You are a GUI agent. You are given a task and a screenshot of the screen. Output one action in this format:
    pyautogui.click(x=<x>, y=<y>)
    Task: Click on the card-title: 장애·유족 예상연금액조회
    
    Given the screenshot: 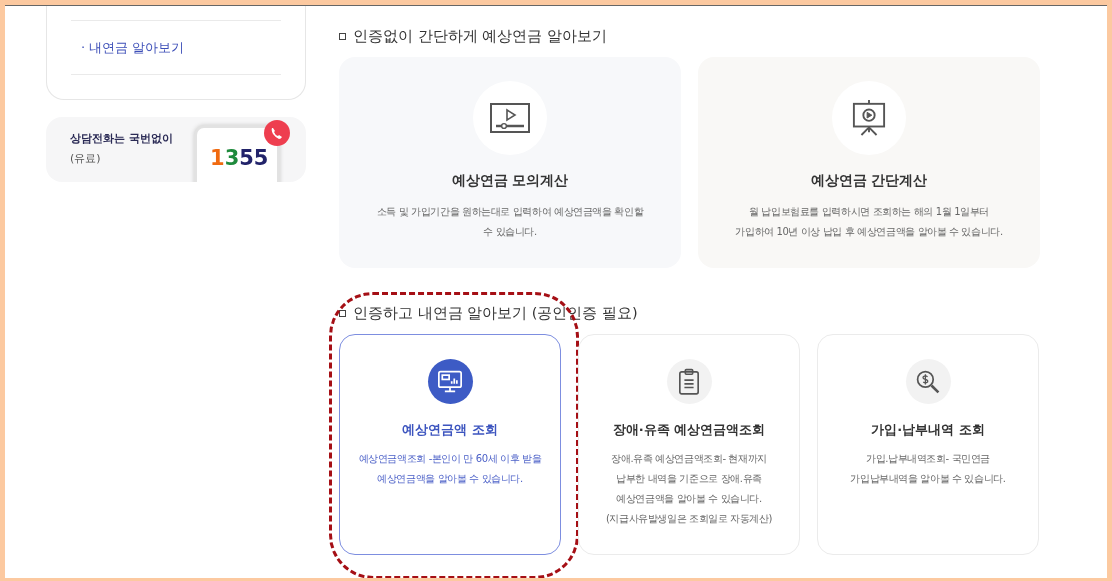 What is the action you would take?
    pyautogui.click(x=689, y=430)
    